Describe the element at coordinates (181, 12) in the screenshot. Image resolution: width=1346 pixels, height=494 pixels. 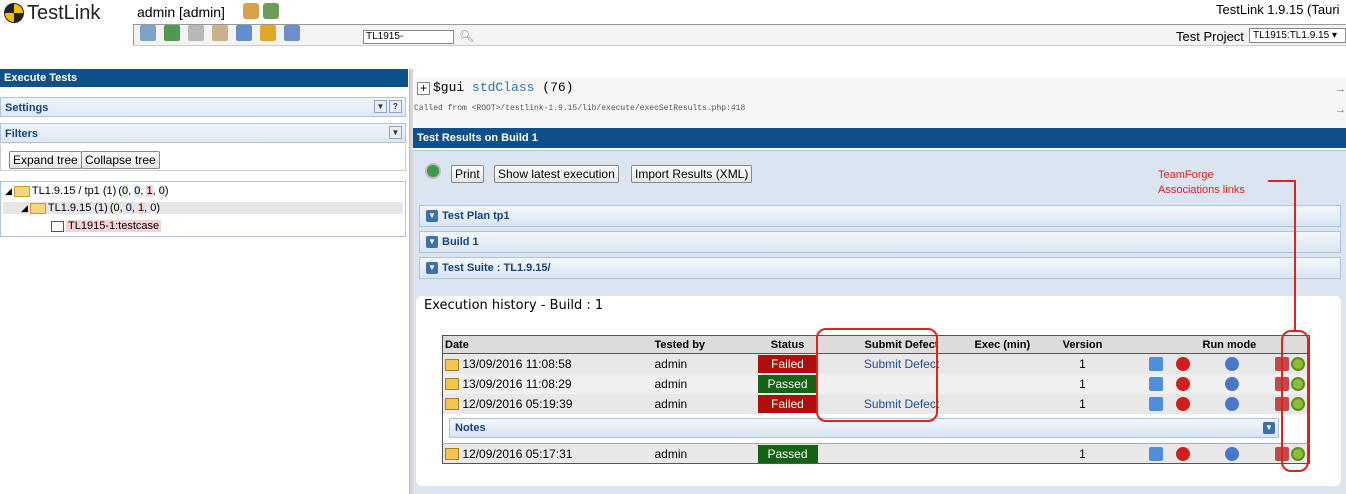
I see `user-label: admin [admin]` at that location.